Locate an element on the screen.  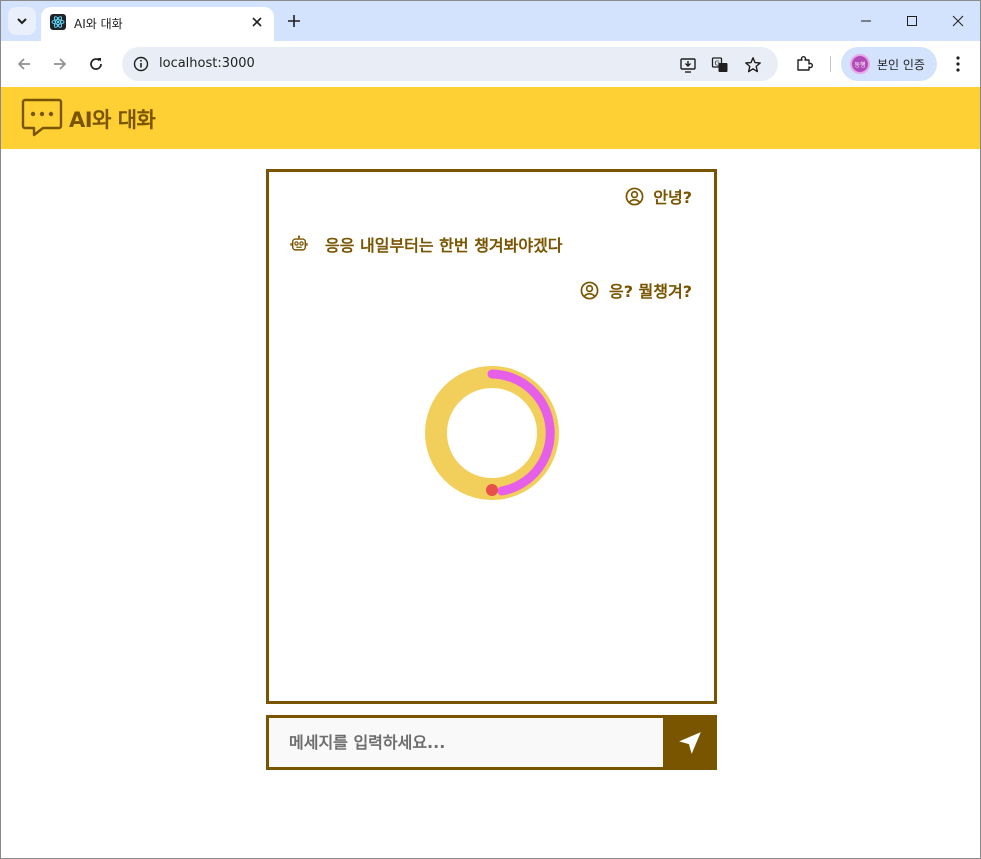
bot-message: 응응 내일부터는 한번 챙겨봐야겠다 is located at coordinates (426, 244).